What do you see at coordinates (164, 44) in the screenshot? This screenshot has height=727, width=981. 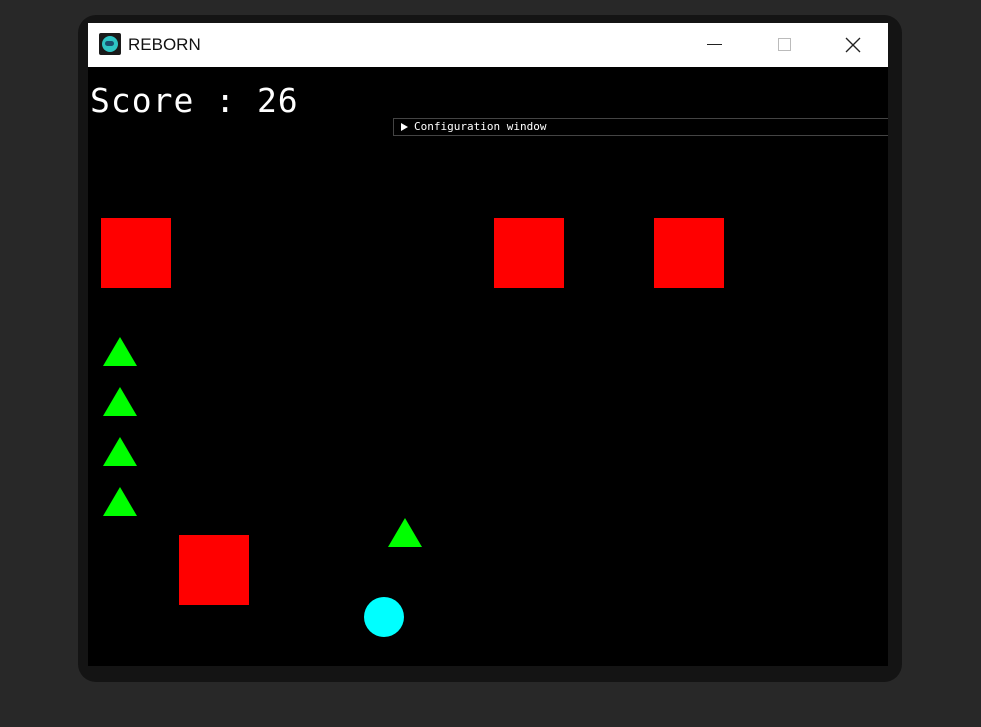 I see `window-title: REBORN` at bounding box center [164, 44].